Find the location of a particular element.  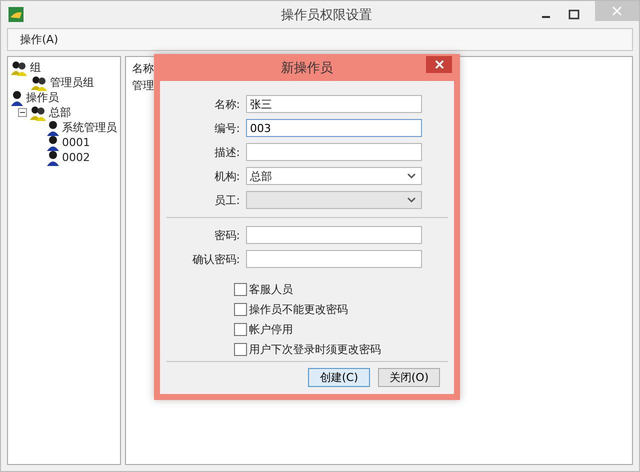

field-label: 编号: is located at coordinates (226, 128).